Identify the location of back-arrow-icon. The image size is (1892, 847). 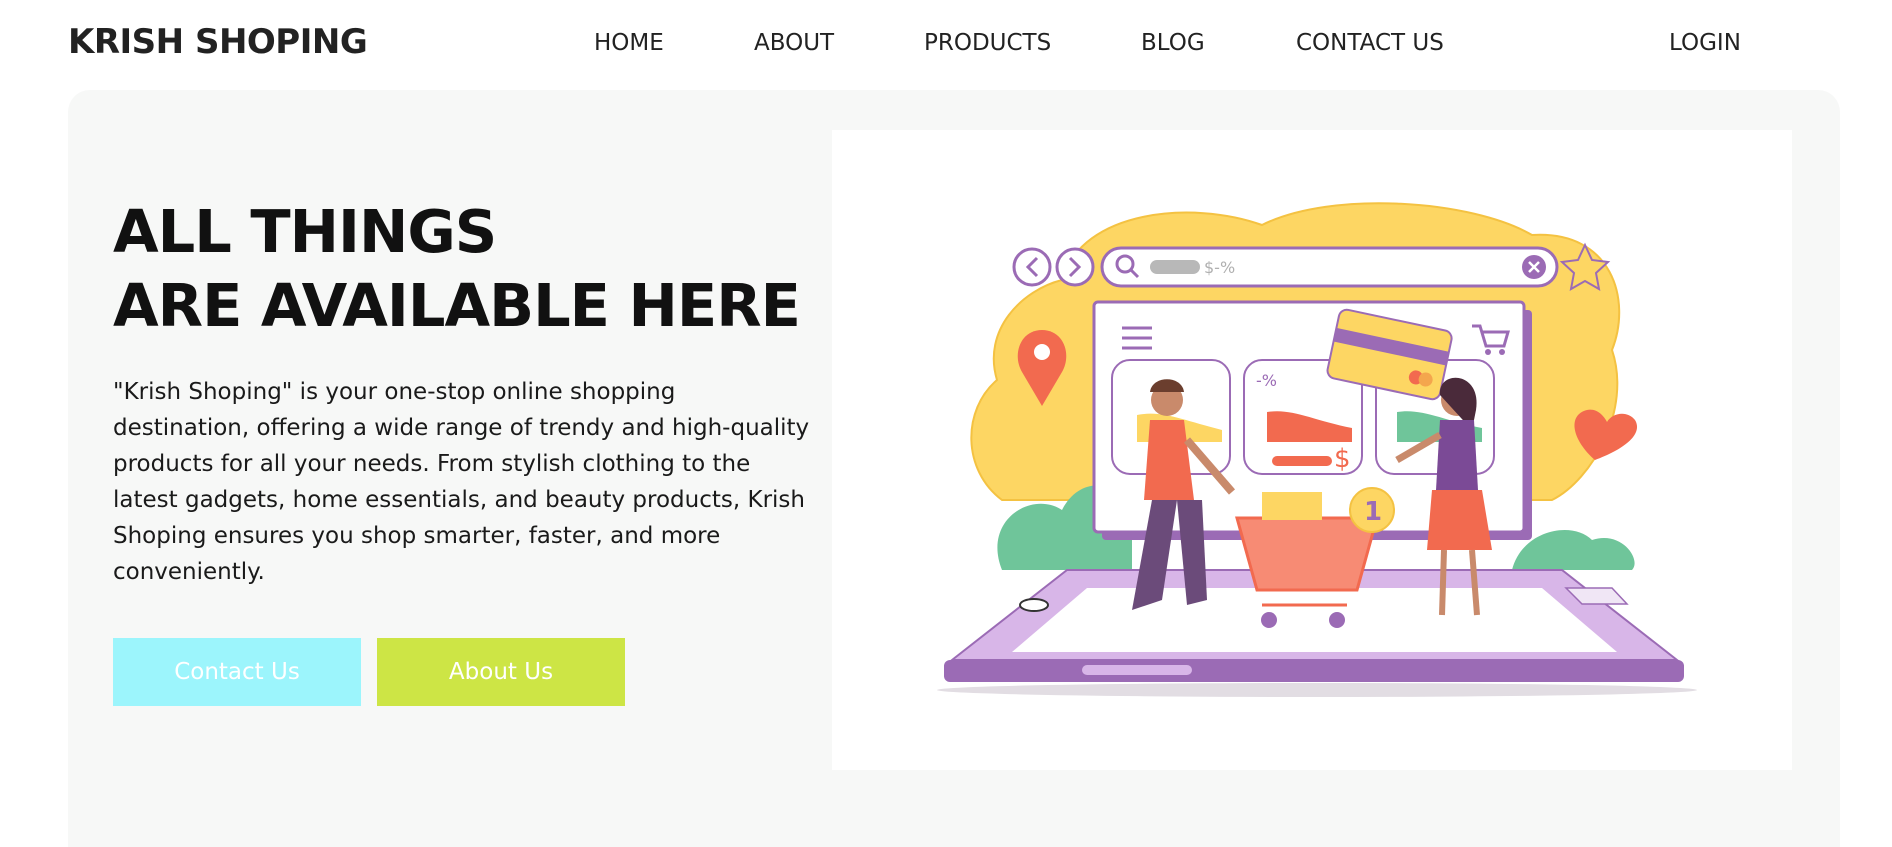
(1032, 267).